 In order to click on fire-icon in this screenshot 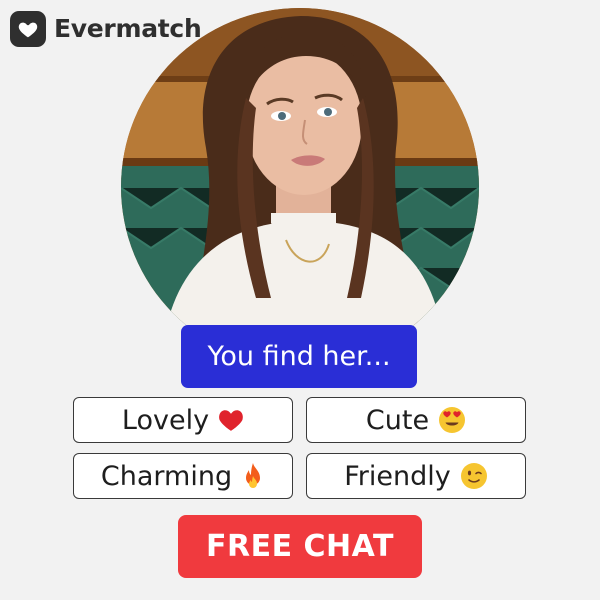, I will do `click(253, 476)`.